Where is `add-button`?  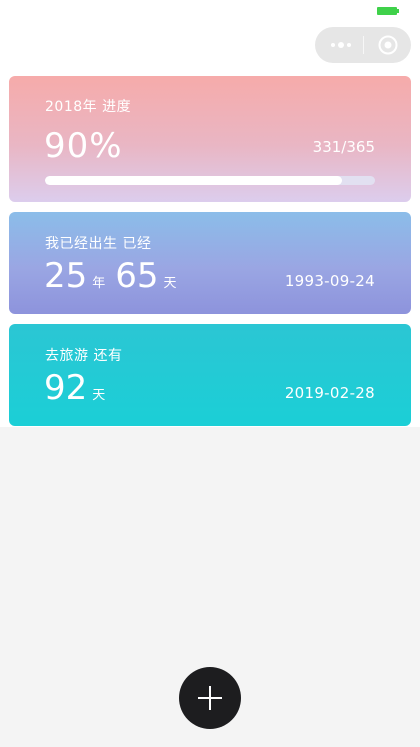
add-button is located at coordinates (210, 698).